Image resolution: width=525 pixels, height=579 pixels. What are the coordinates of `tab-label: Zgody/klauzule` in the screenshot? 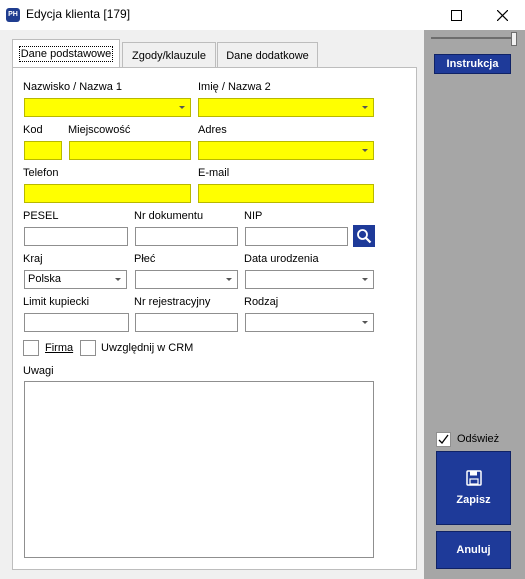 It's located at (169, 55).